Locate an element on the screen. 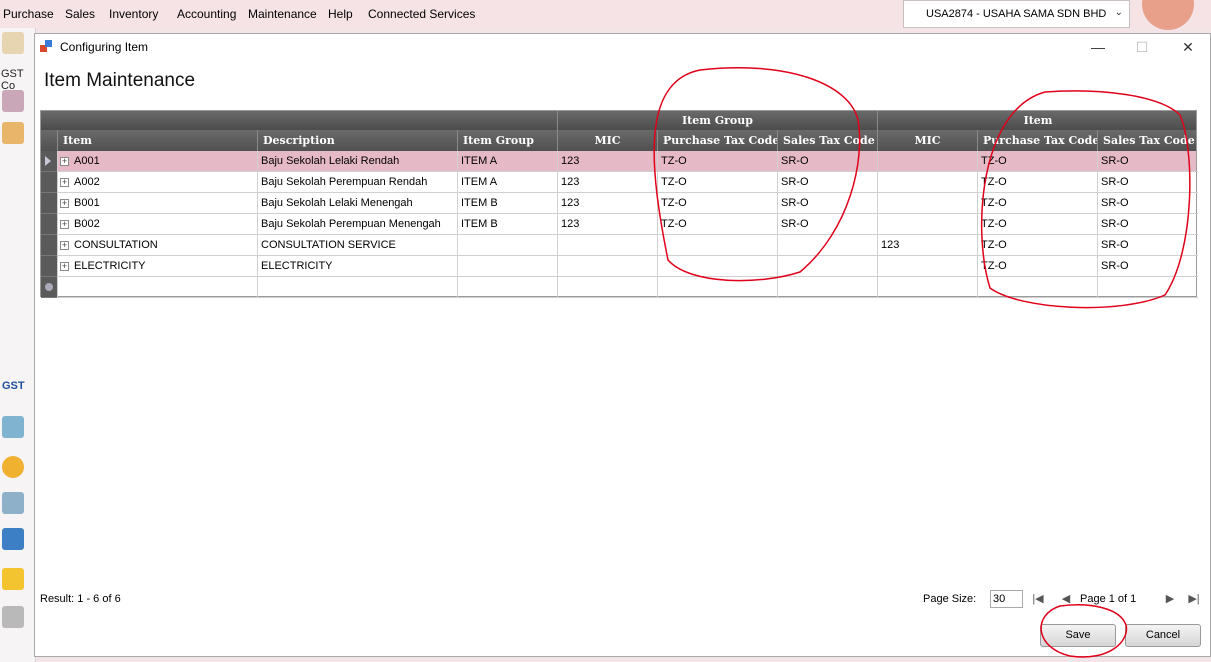 The image size is (1211, 662). col-header-group-mic: MIC is located at coordinates (607, 140).